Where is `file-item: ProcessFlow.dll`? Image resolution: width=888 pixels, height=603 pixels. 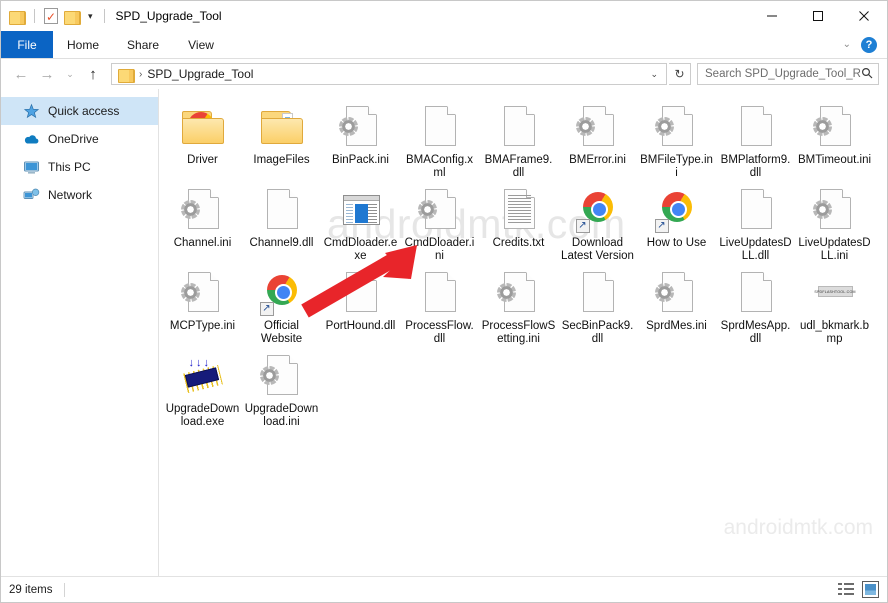
file-item: ProcessFlow.dll is located at coordinates (439, 304).